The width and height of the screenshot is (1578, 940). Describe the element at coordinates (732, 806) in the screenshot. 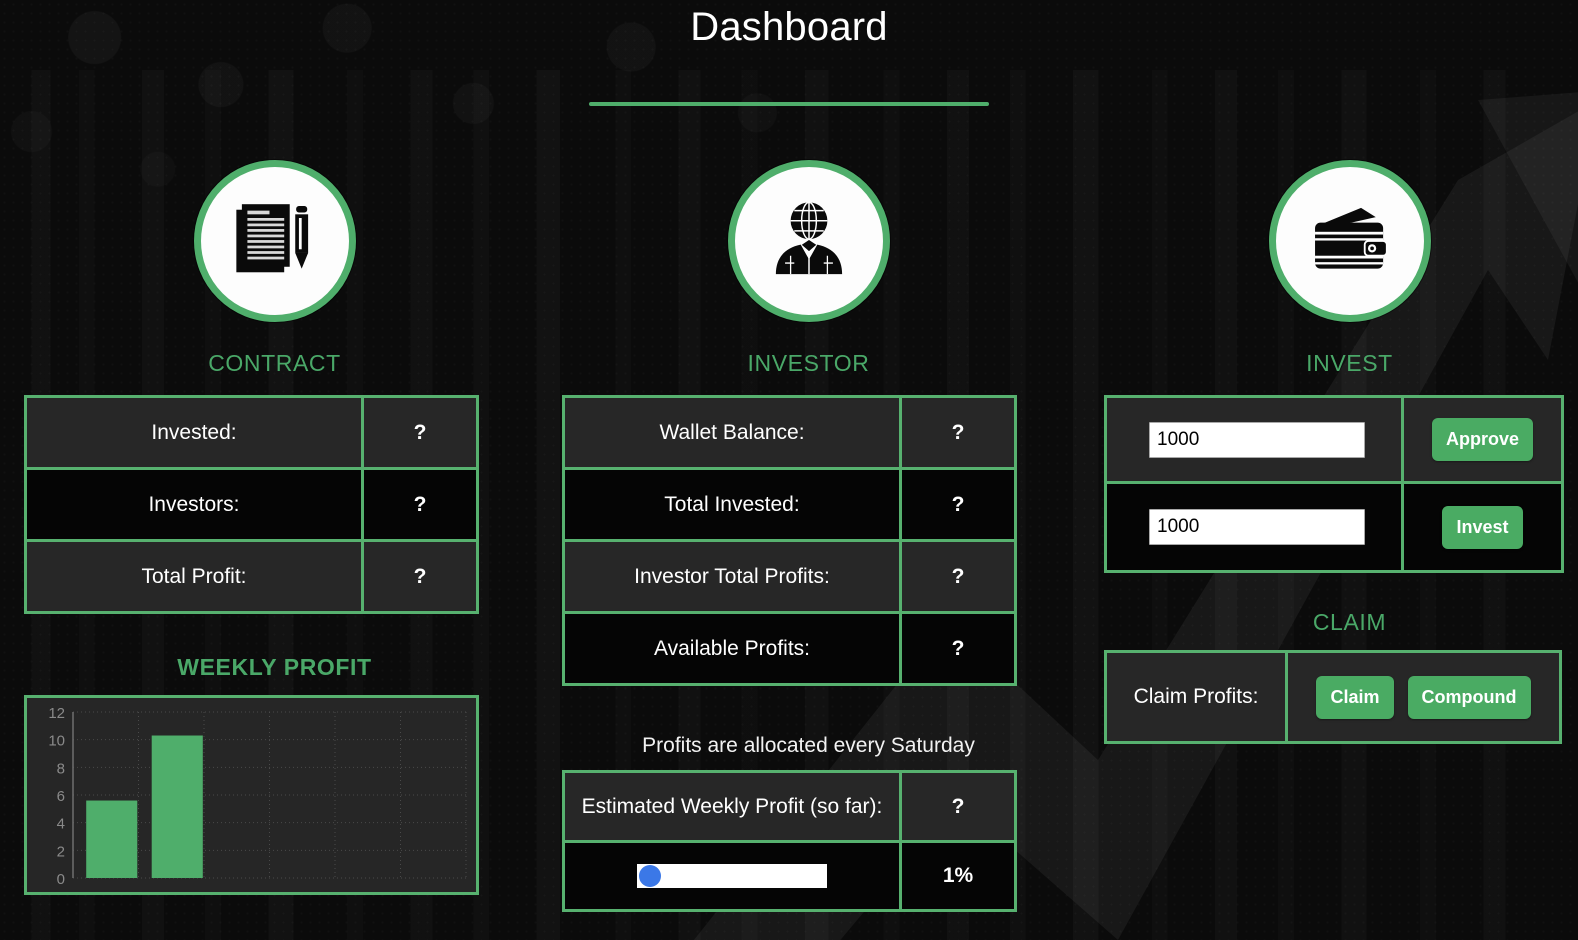

I see `estimated-weekly-profit-label: Estimated Weekly Profit (so far):` at that location.